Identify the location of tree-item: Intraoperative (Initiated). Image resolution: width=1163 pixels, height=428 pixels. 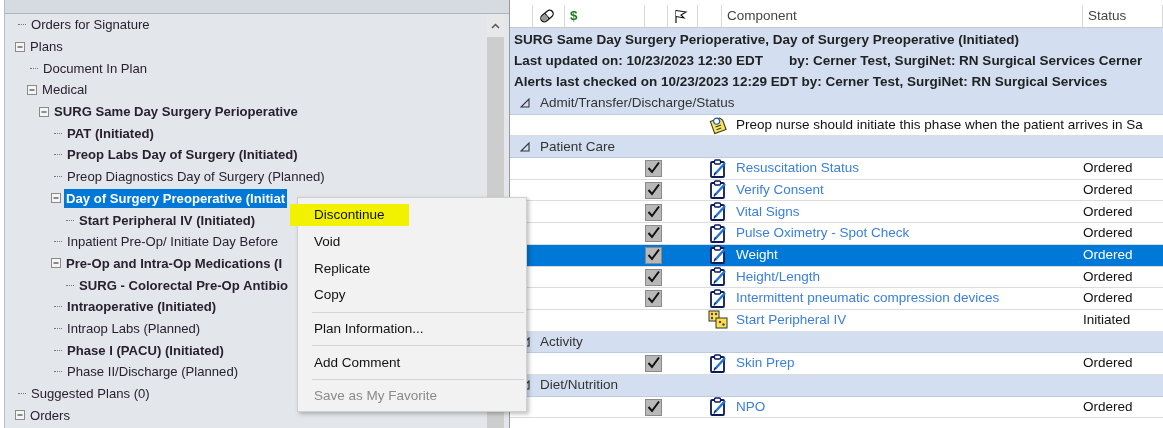
(142, 307).